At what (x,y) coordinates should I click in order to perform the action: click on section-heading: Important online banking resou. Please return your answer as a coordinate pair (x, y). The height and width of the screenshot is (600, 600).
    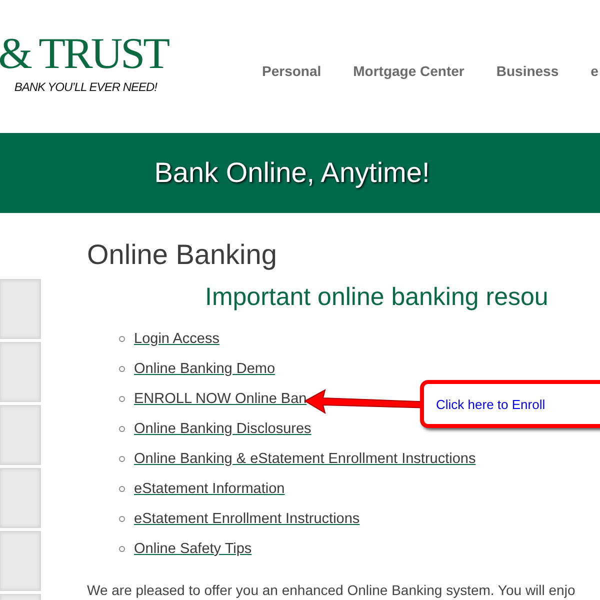
    Looking at the image, I should click on (377, 297).